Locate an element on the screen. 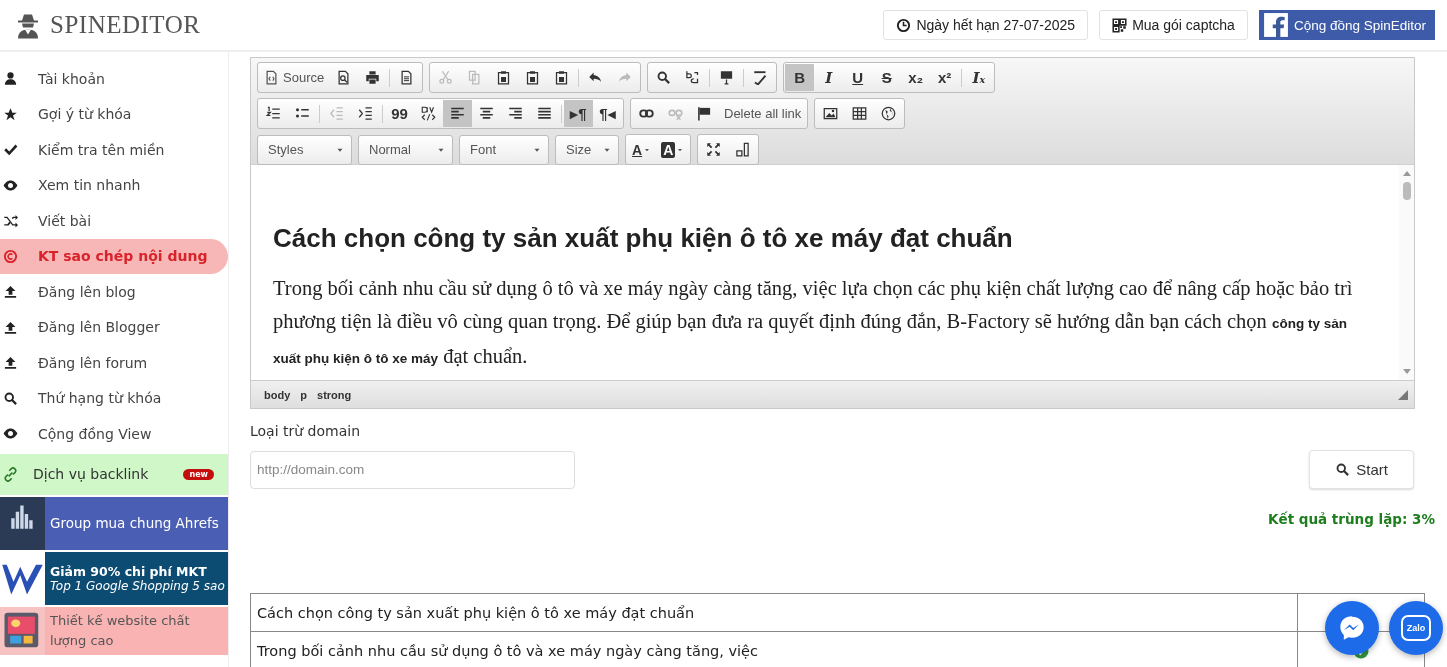 This screenshot has height=667, width=1447. new-badge: new is located at coordinates (198, 474).